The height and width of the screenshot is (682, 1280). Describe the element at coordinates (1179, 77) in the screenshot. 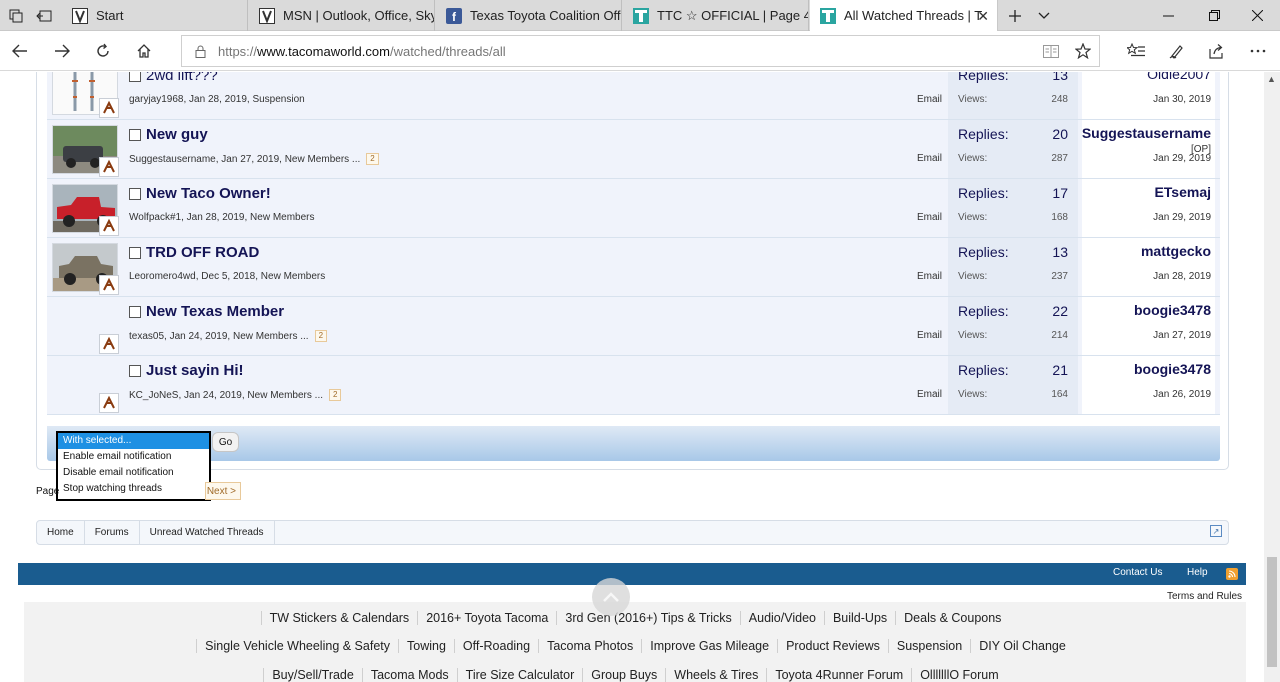

I see `last-post-user: Oldie2007` at that location.